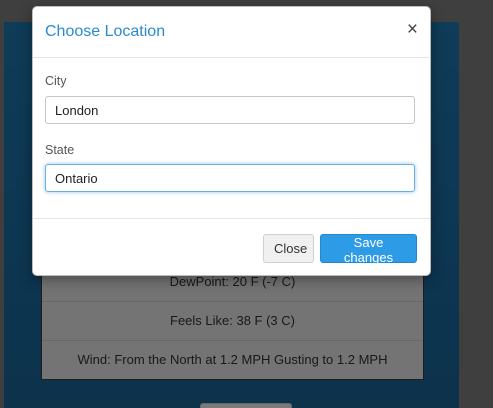 The image size is (493, 408). I want to click on close-button: Close, so click(288, 248).